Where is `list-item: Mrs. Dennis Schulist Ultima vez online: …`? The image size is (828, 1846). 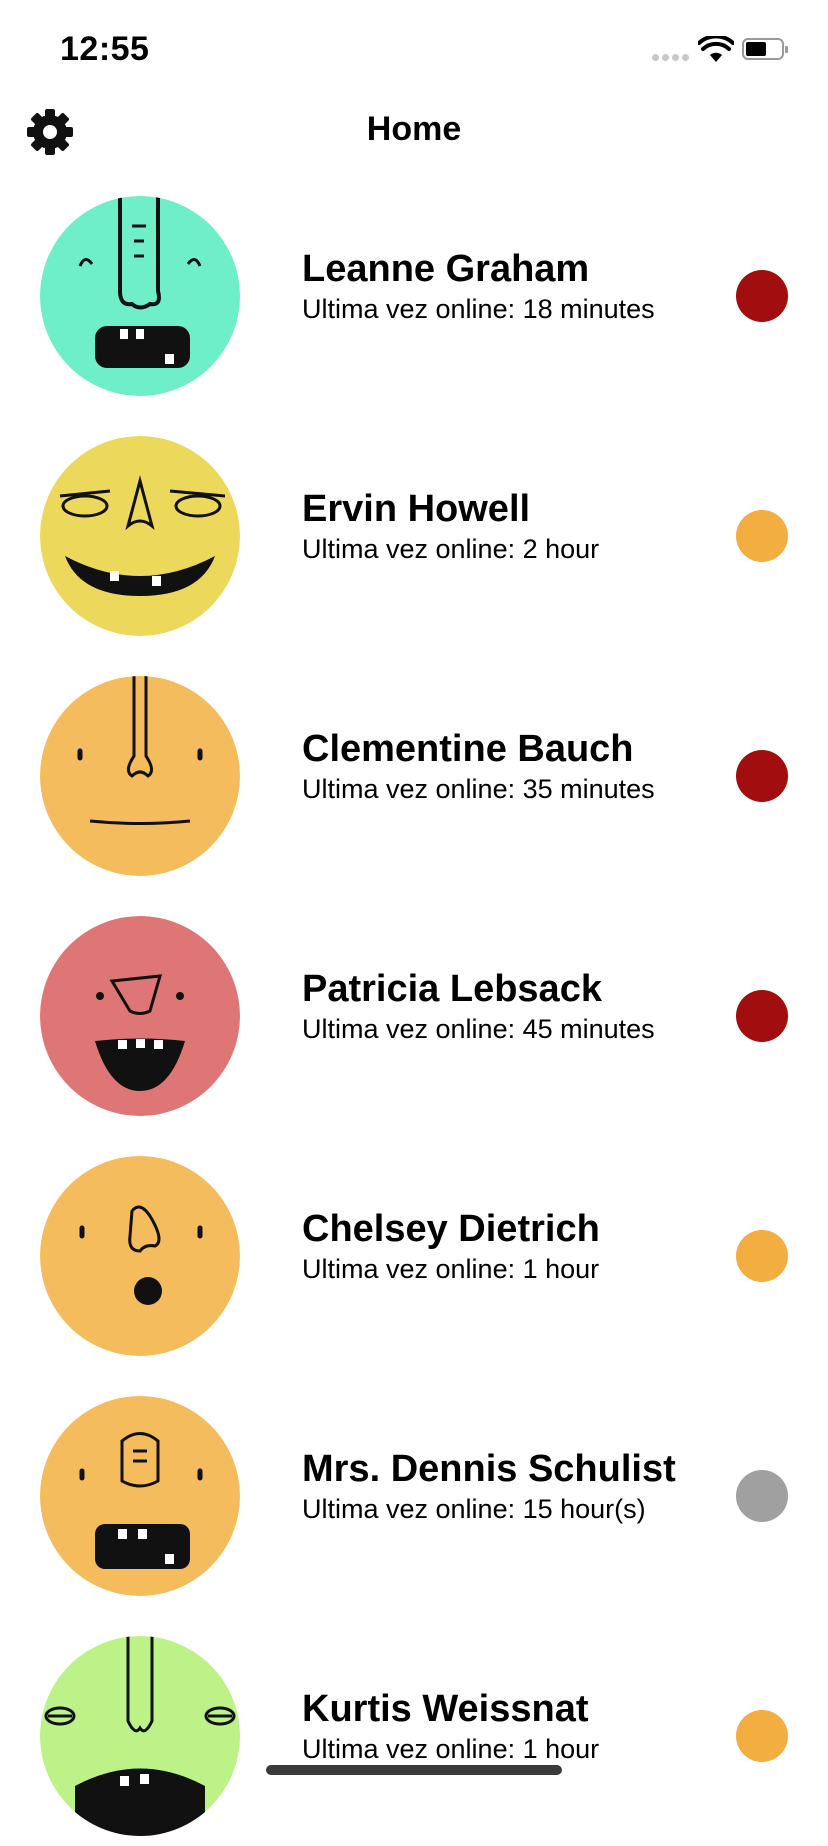
list-item: Mrs. Dennis Schulist Ultima vez online: … is located at coordinates (414, 1486).